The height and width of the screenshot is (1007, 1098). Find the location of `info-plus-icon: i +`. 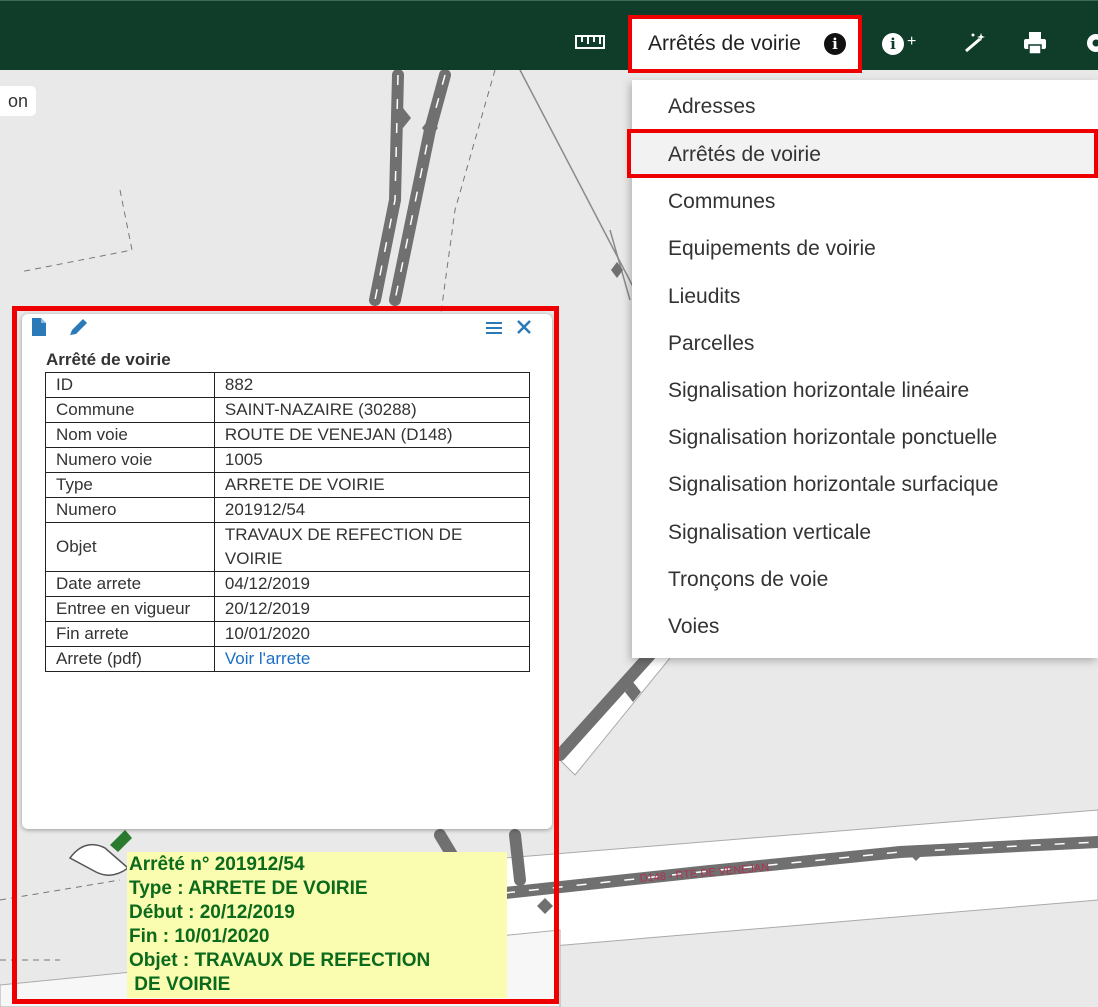

info-plus-icon: i + is located at coordinates (899, 43).